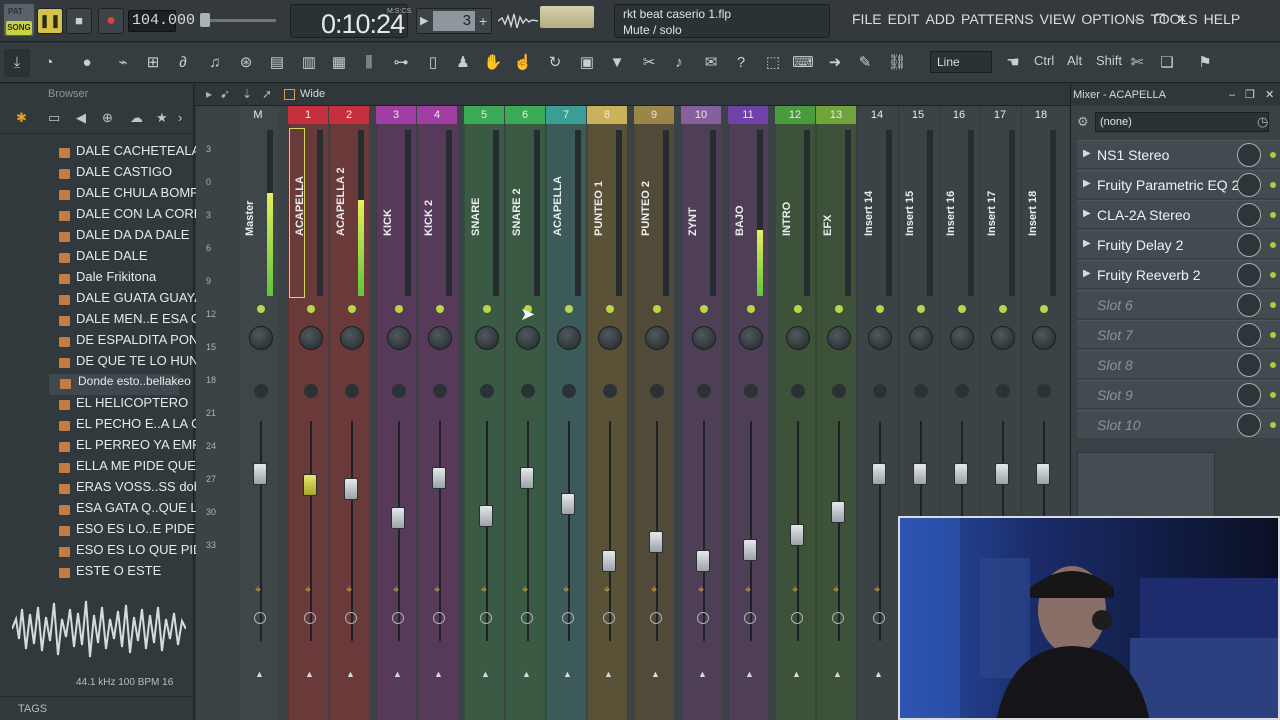 Image resolution: width=1280 pixels, height=720 pixels. I want to click on menu-patterns: PATTERNS, so click(997, 19).